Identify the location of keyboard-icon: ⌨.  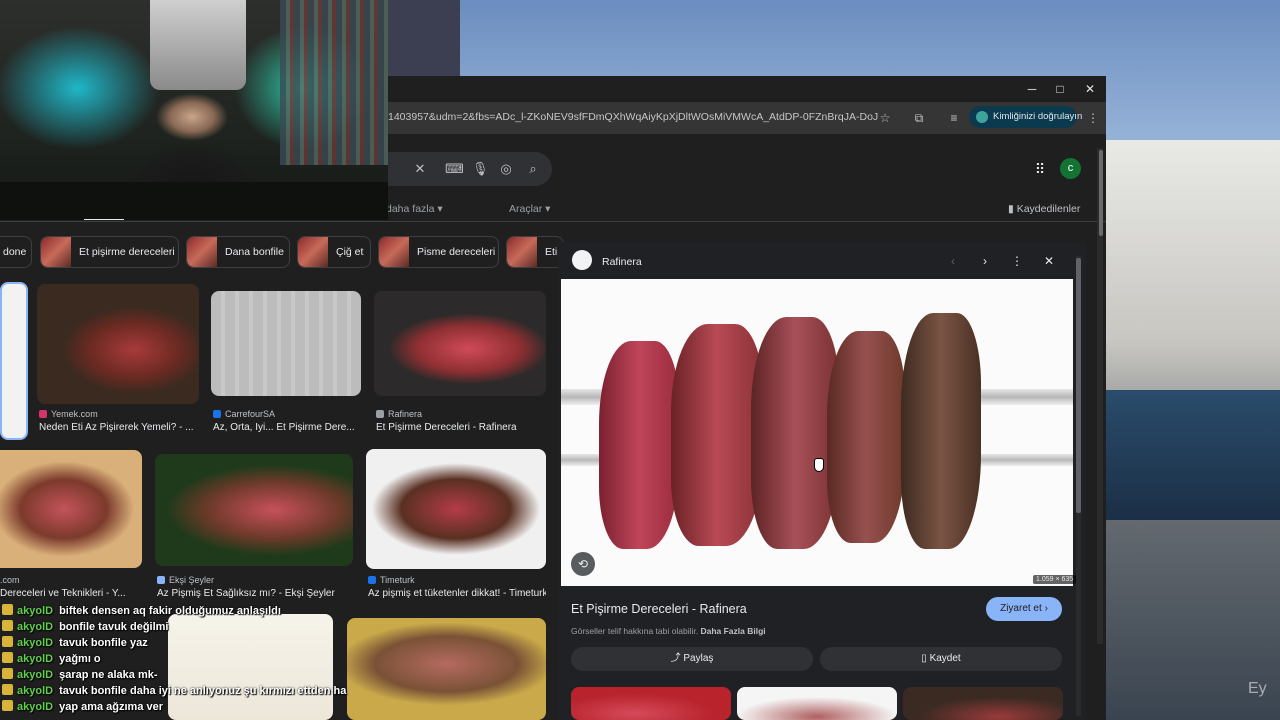
(454, 169).